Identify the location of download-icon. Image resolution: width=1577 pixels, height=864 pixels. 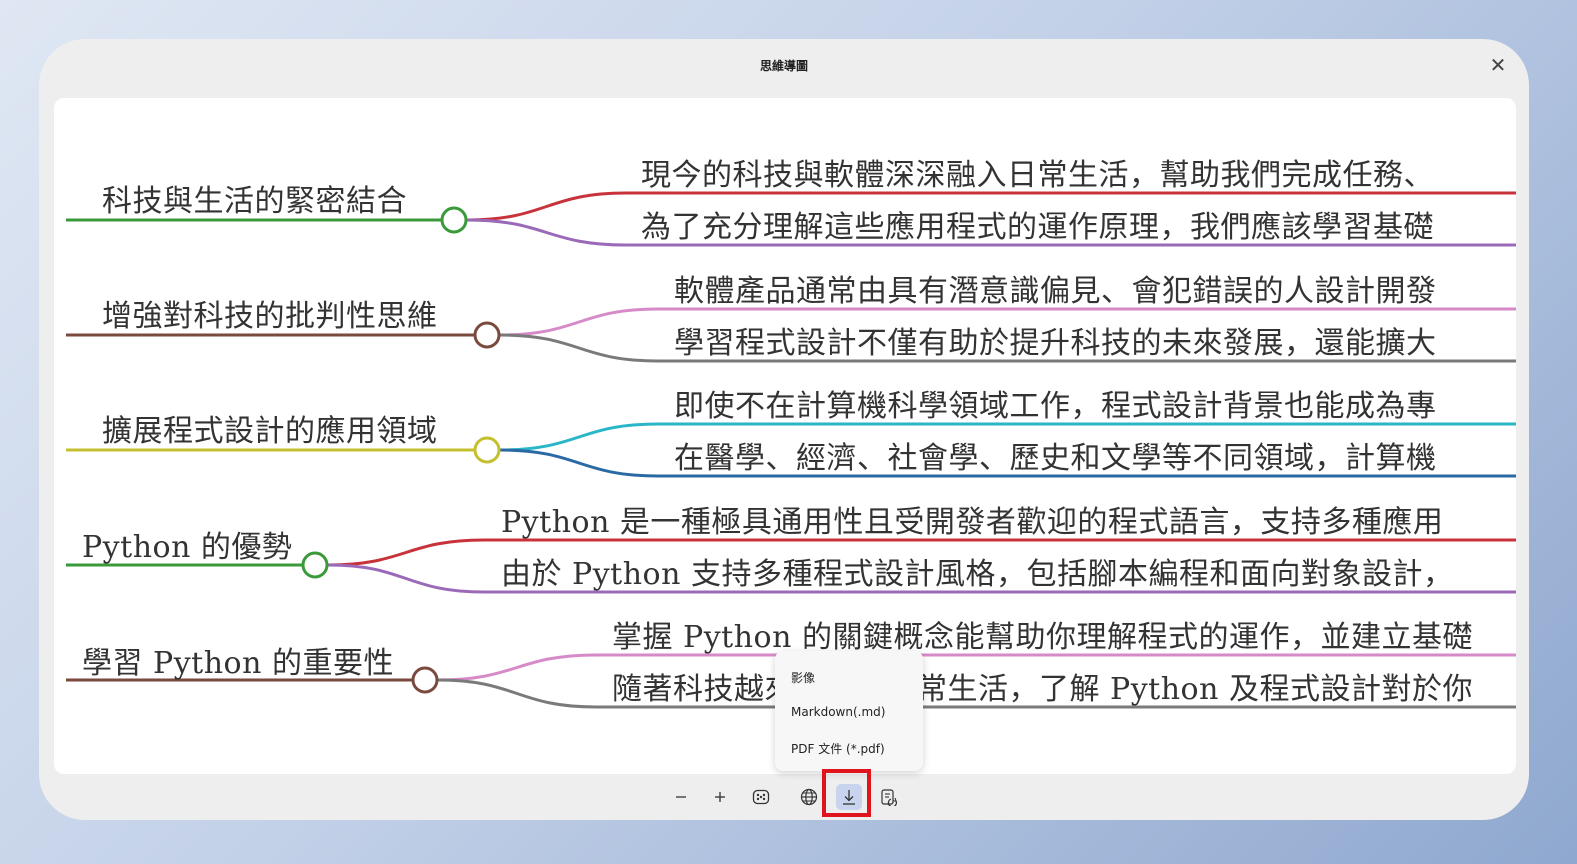
(849, 797).